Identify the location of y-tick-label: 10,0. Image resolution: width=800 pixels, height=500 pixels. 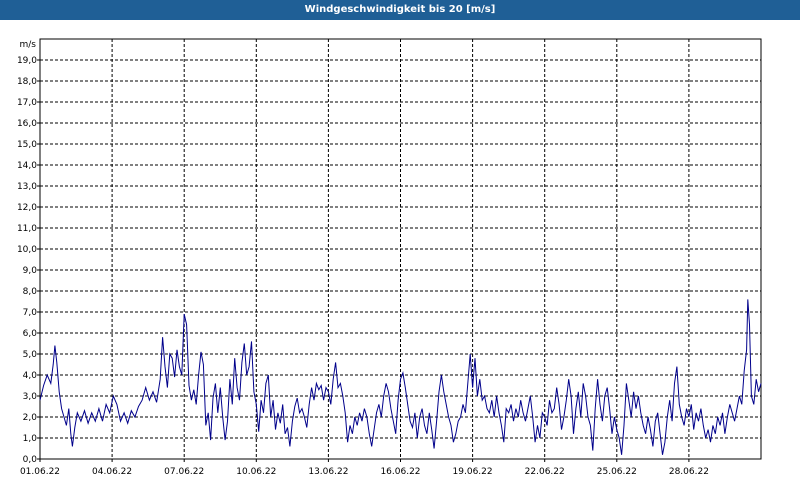
(27, 250).